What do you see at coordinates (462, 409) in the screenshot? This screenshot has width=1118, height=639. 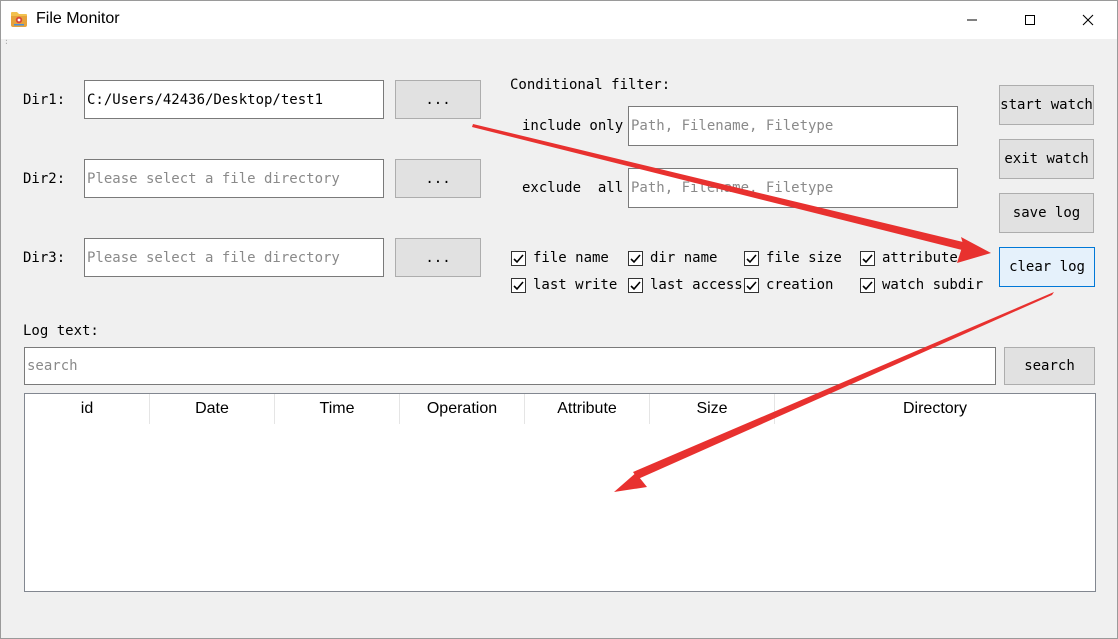 I see `column-header-operation: Operation` at bounding box center [462, 409].